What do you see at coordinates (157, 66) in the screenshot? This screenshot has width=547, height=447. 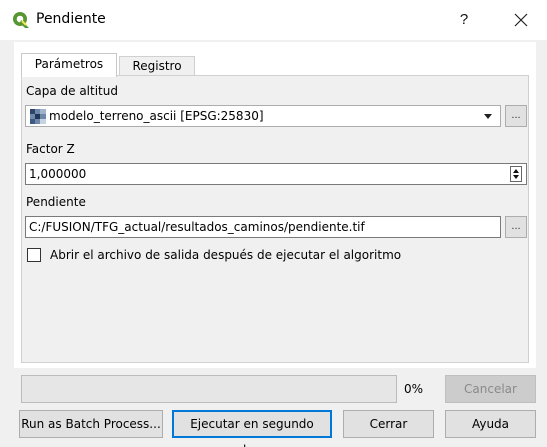 I see `tab-registro: Registro` at bounding box center [157, 66].